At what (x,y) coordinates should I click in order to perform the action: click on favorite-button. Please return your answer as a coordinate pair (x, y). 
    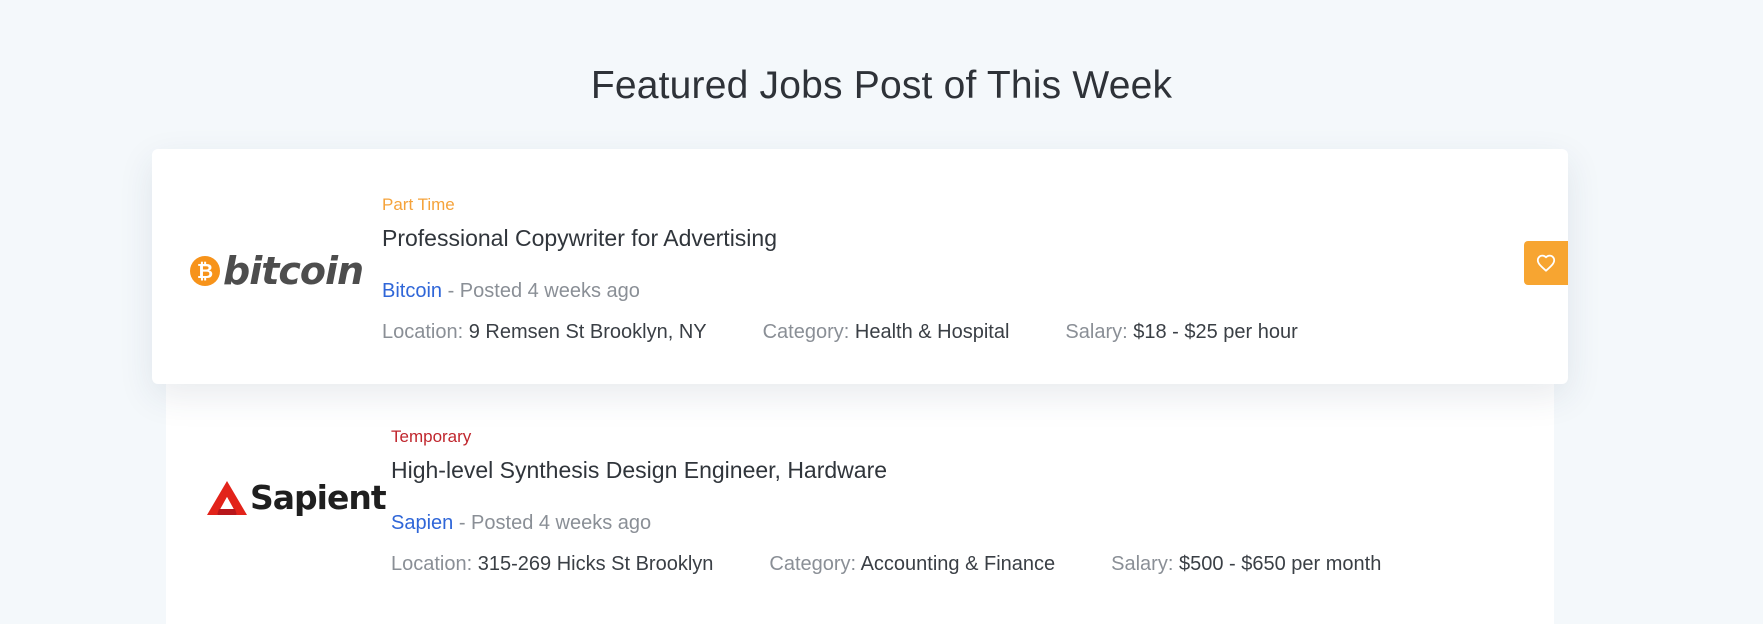
    Looking at the image, I should click on (1546, 263).